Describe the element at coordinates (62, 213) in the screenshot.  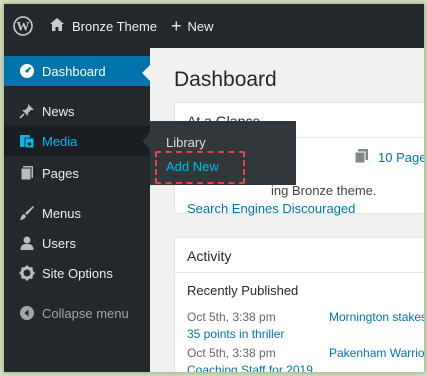
I see `sidebar-item-label: Menus` at that location.